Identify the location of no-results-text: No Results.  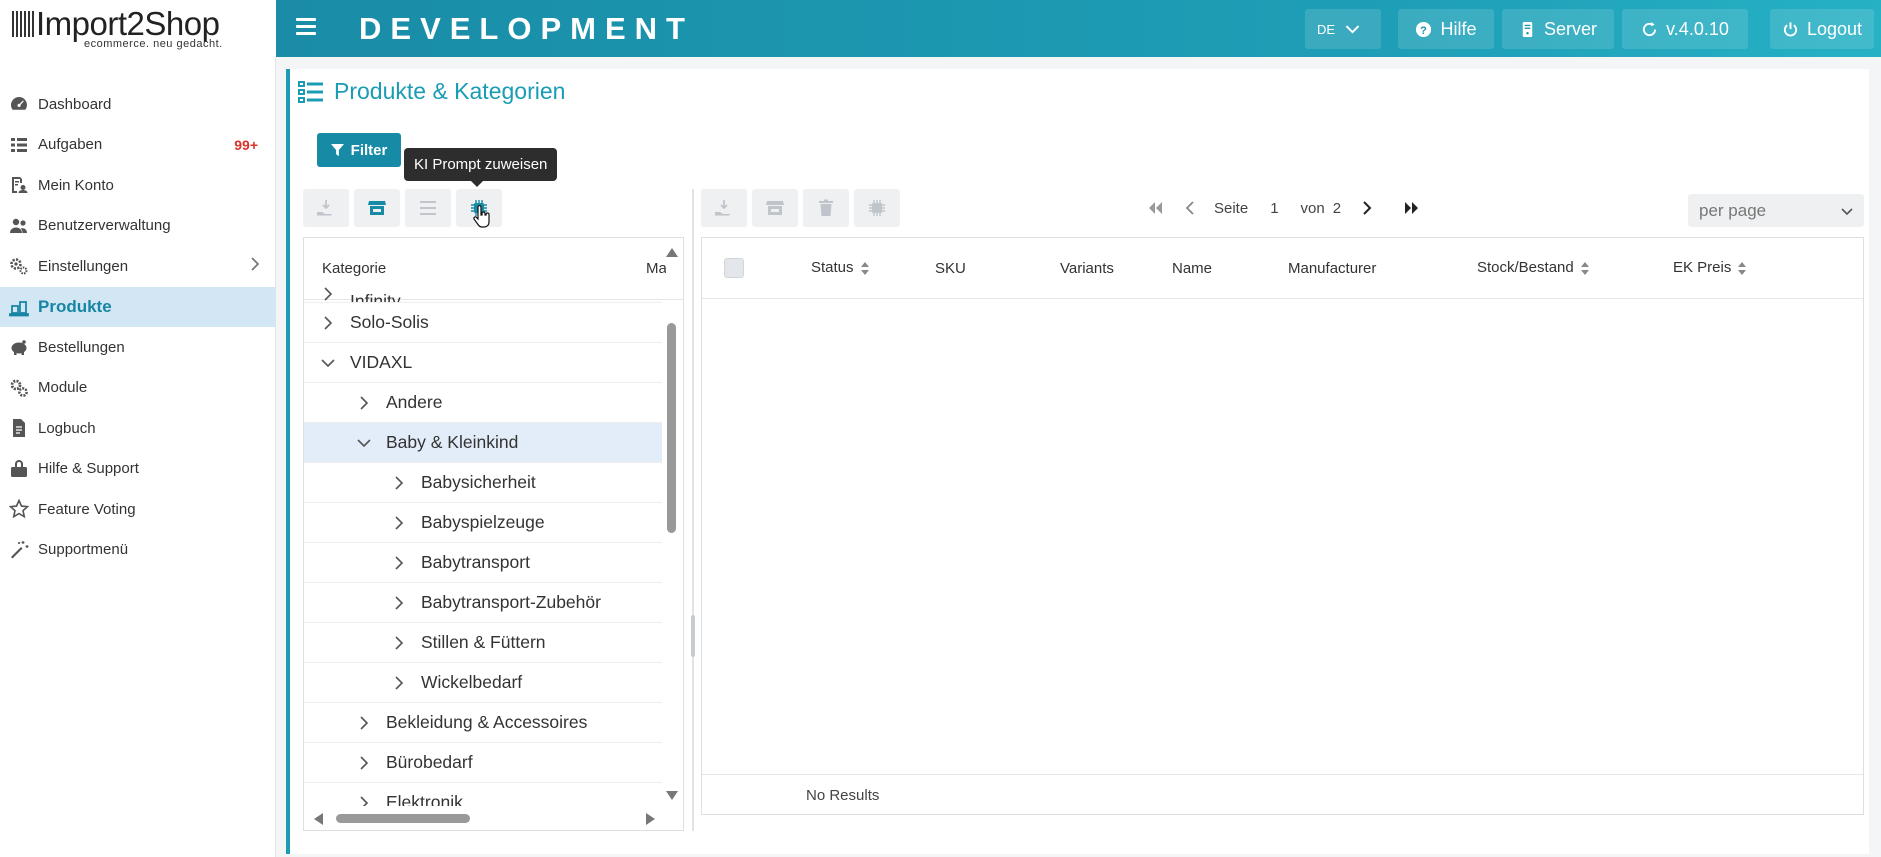
(843, 795).